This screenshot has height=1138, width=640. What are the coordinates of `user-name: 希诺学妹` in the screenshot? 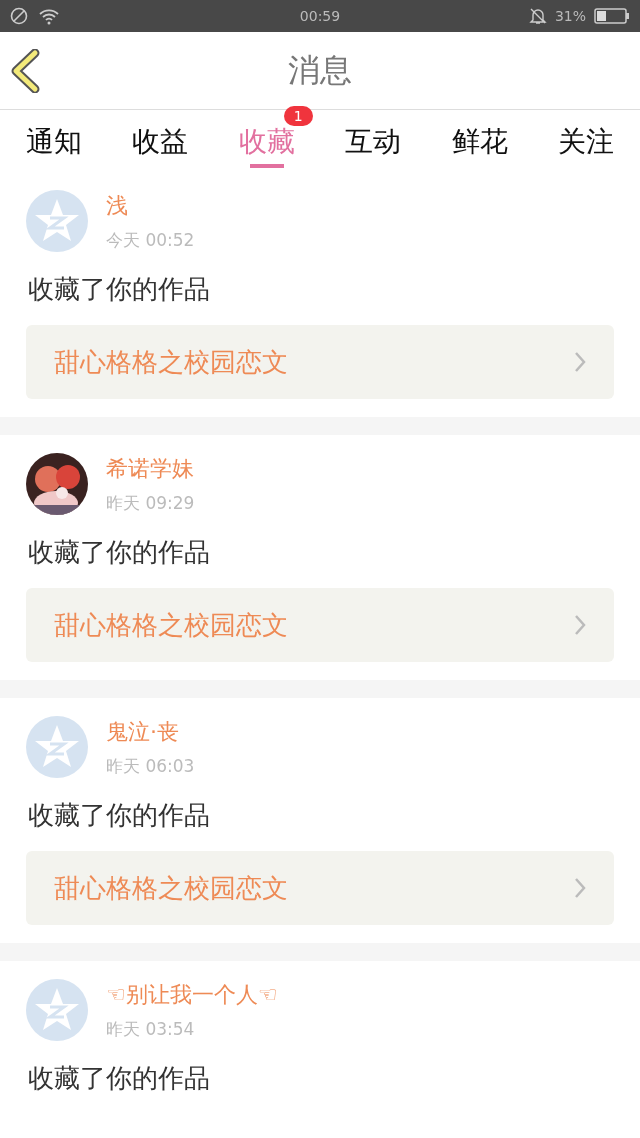 It's located at (150, 468).